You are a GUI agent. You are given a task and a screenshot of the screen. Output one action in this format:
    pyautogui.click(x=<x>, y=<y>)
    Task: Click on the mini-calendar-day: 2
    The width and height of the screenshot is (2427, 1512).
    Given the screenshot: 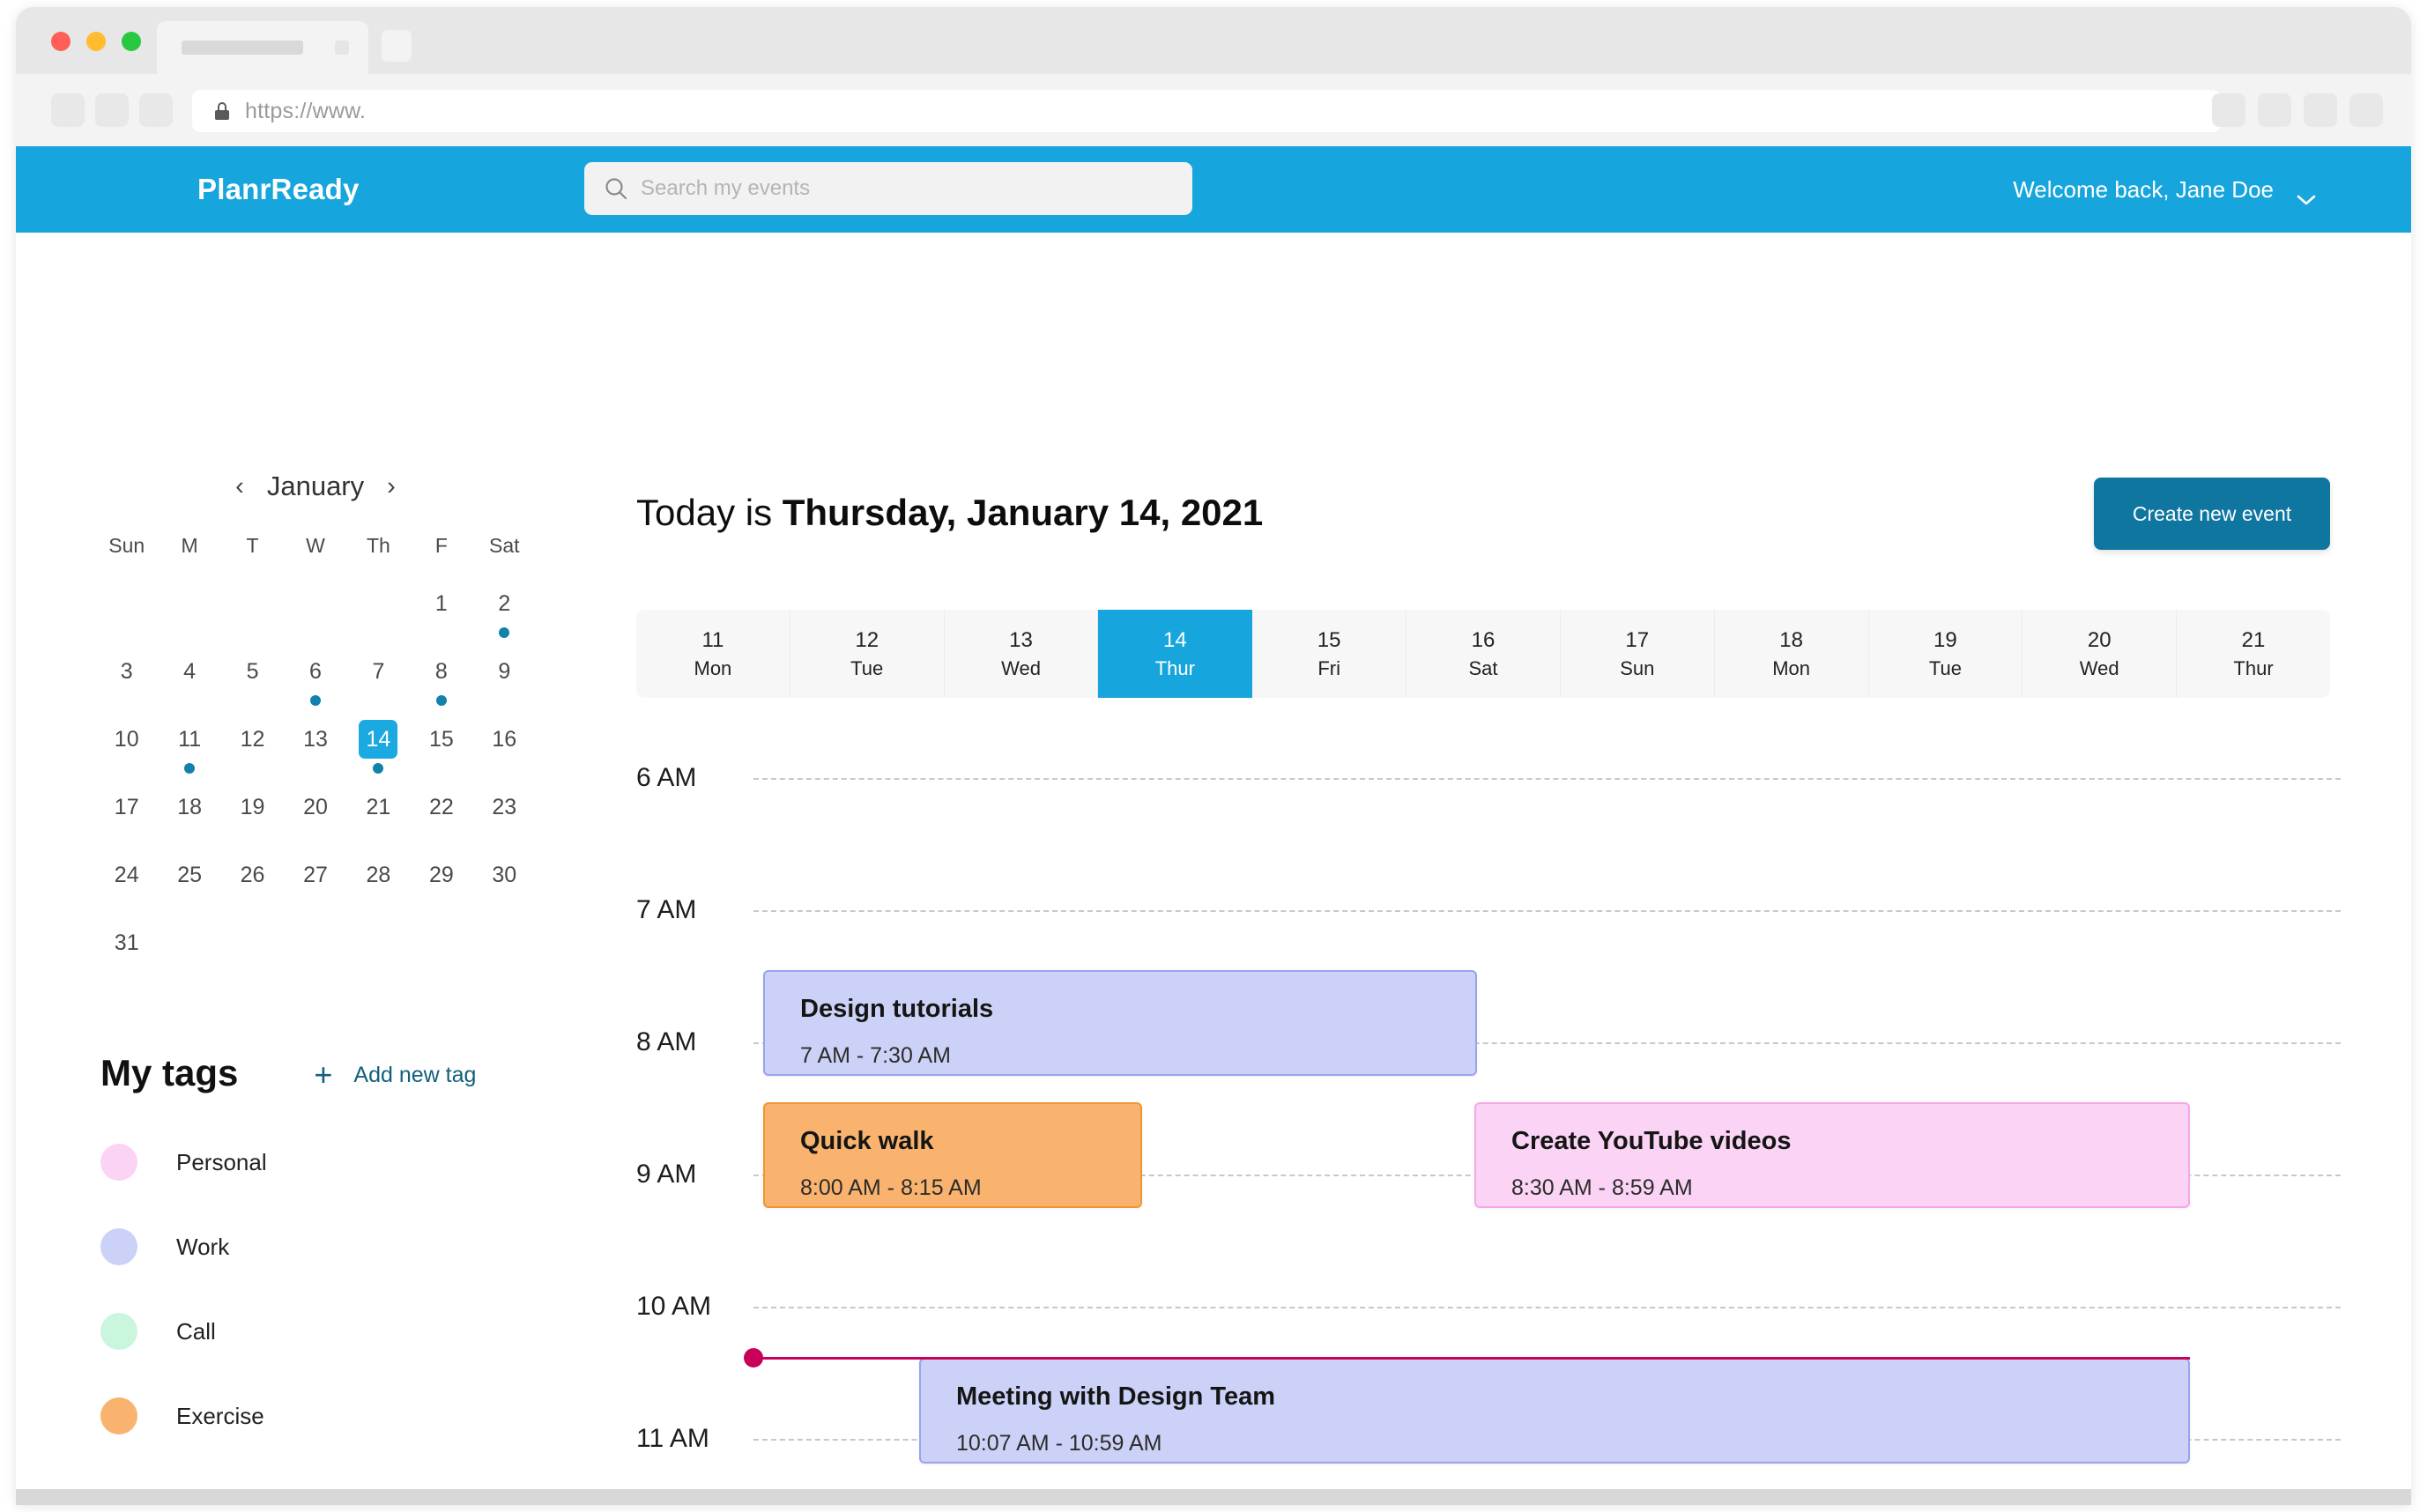 What is the action you would take?
    pyautogui.click(x=504, y=618)
    